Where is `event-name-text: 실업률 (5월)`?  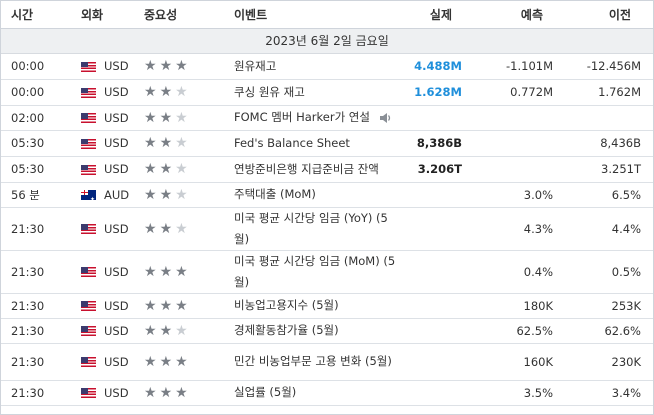
event-name-text: 실업률 (5월) is located at coordinates (265, 392).